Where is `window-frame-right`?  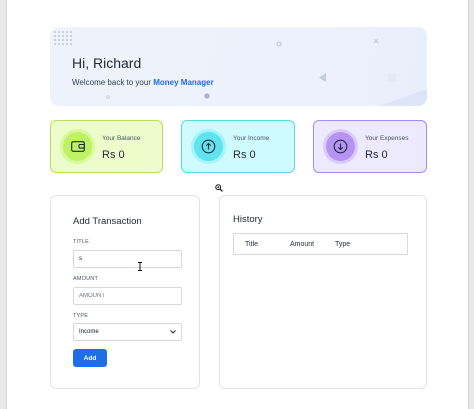 window-frame-right is located at coordinates (471, 204).